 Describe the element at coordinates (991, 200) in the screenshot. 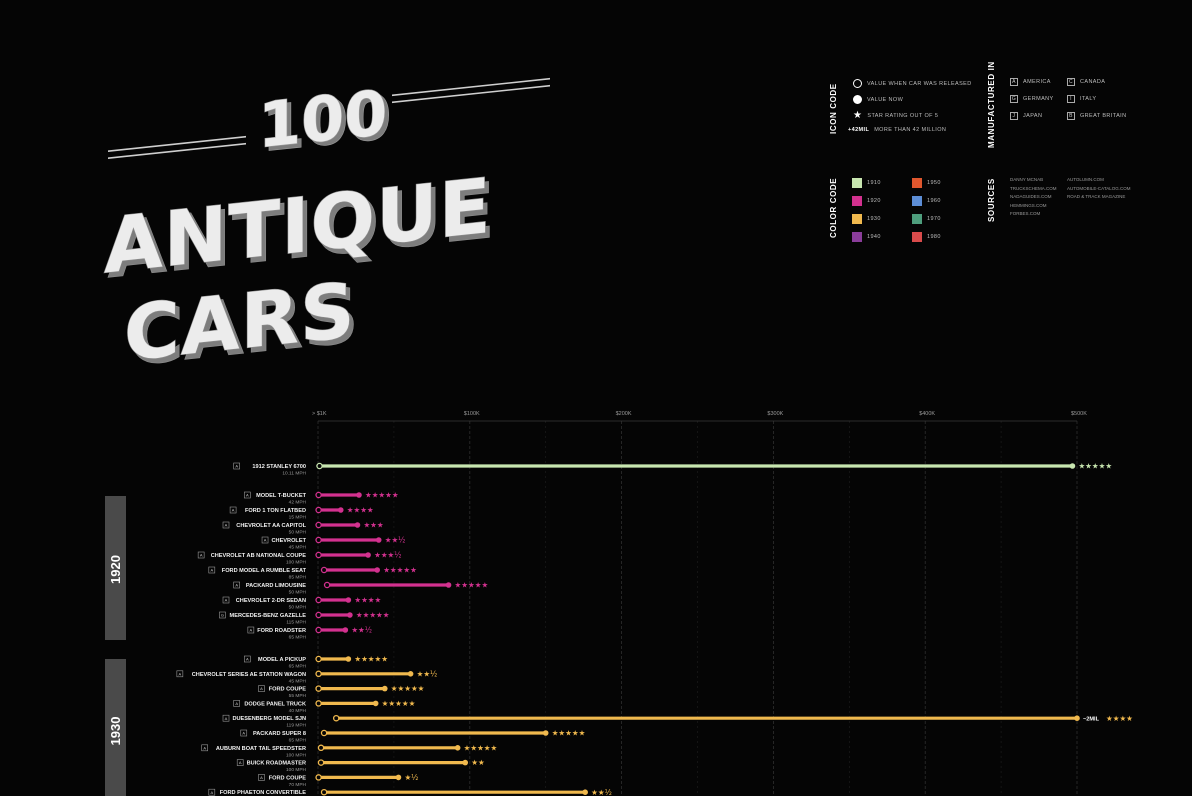

I see `sources-heading: SOURCES` at that location.